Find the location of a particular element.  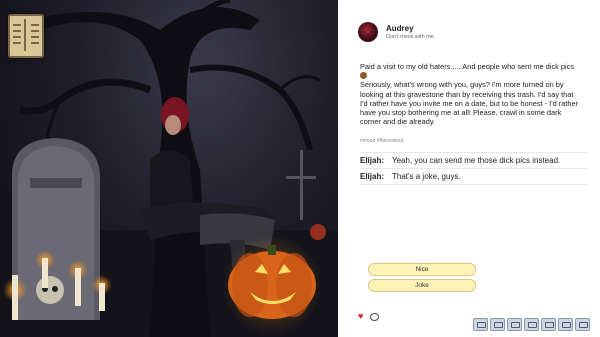

load-icon is located at coordinates (531, 324).